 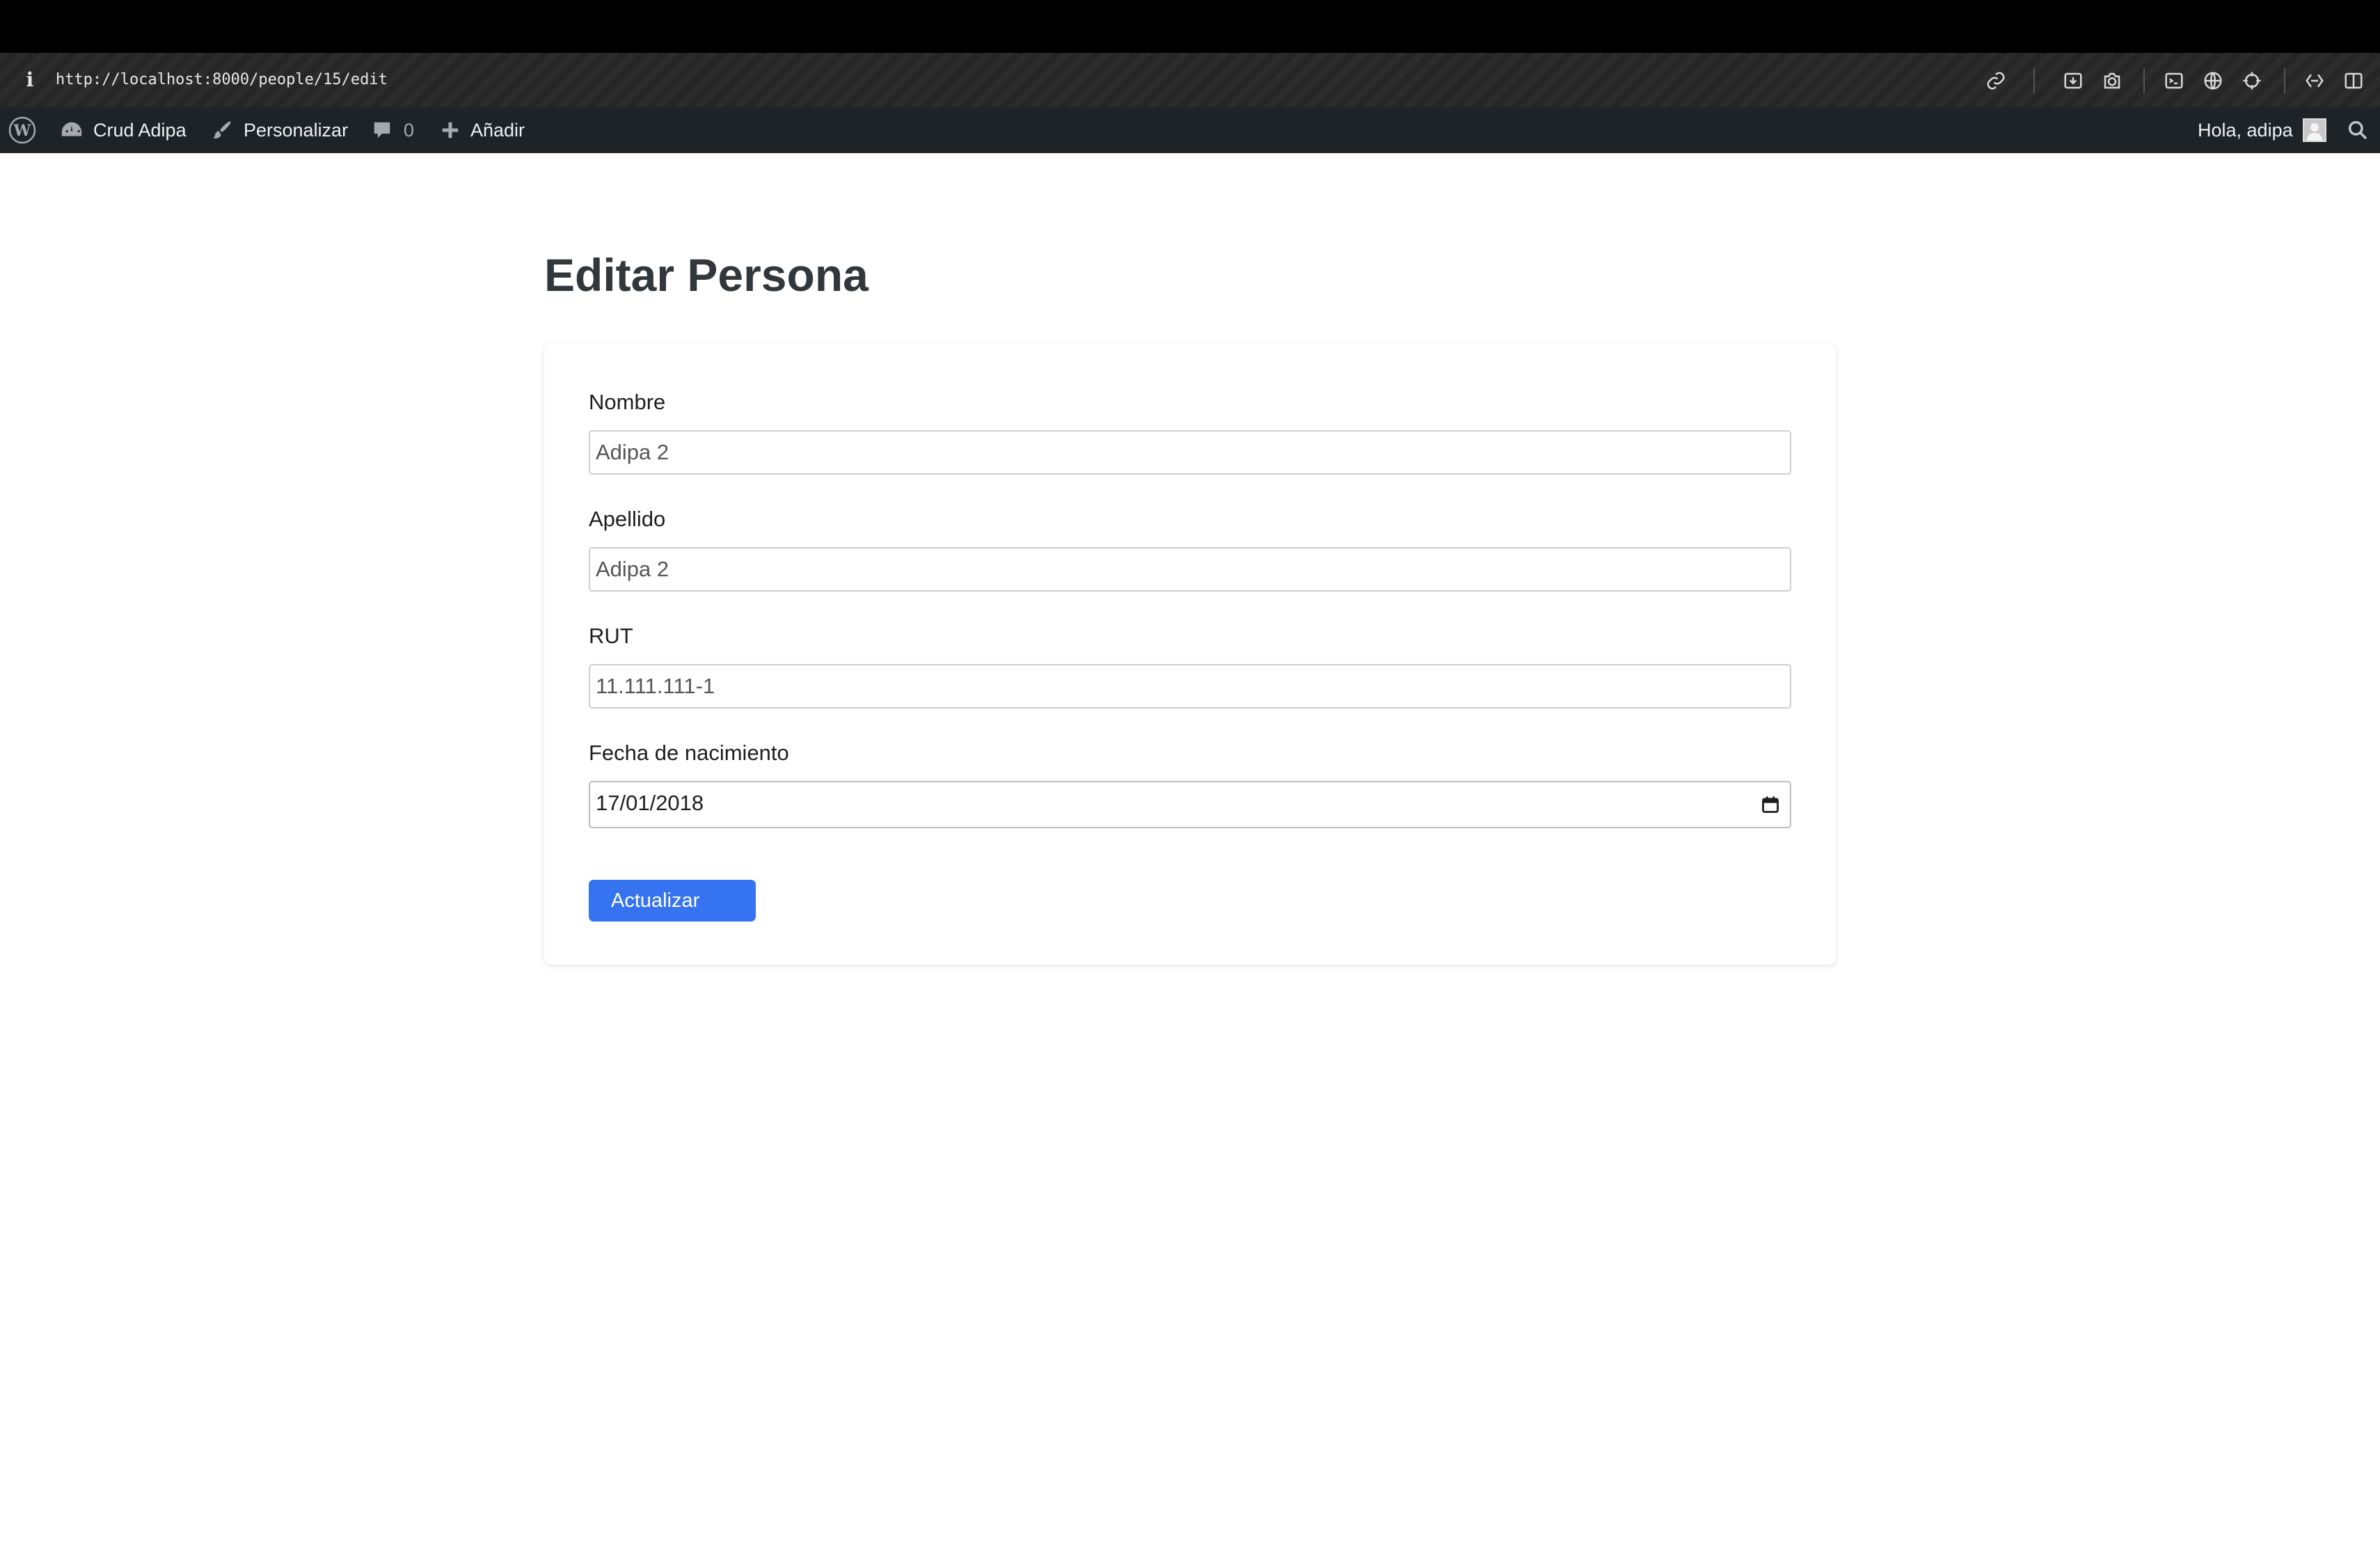 What do you see at coordinates (2314, 81) in the screenshot?
I see `devtools-icon` at bounding box center [2314, 81].